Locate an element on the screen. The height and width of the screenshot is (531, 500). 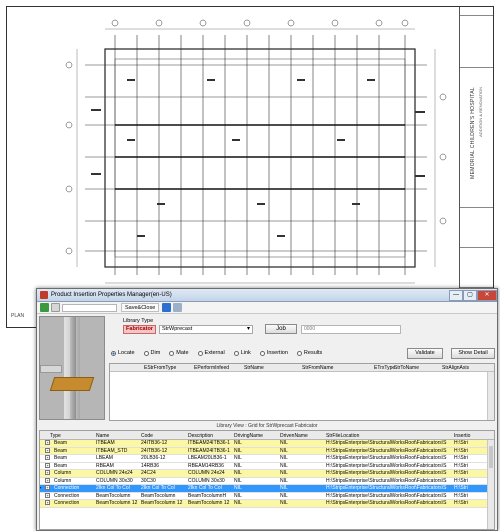
app-icon is located at coordinates (44, 295).